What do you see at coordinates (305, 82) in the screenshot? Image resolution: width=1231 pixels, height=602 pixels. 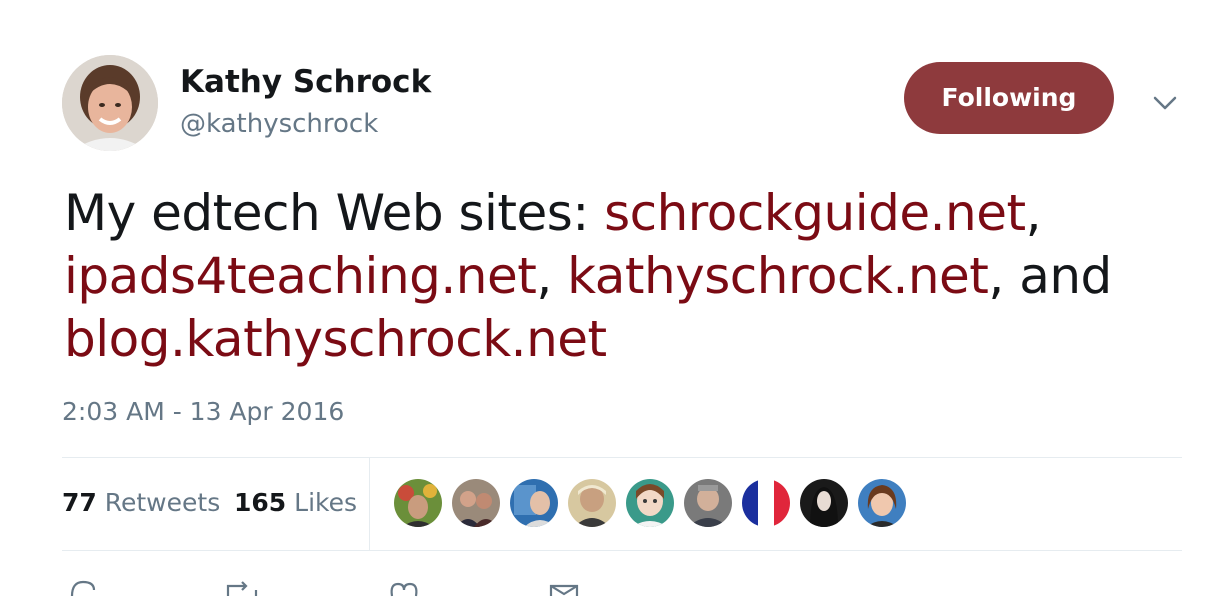 I see `author-name: Kathy Schrock` at bounding box center [305, 82].